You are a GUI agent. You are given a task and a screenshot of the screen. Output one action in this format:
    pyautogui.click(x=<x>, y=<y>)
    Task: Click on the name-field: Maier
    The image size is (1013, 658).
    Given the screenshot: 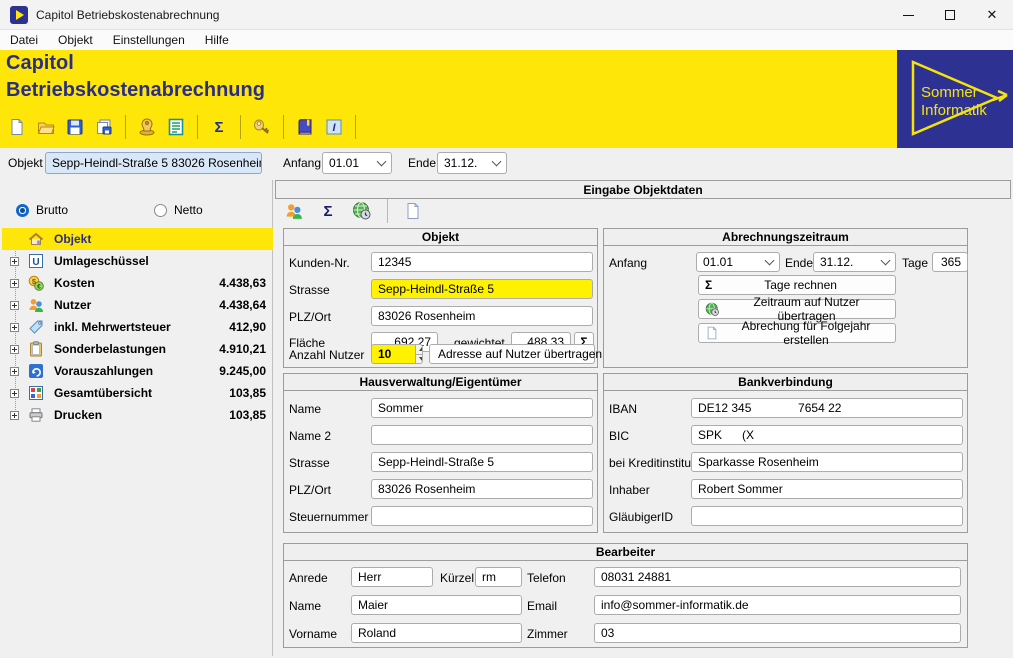 What is the action you would take?
    pyautogui.click(x=436, y=605)
    